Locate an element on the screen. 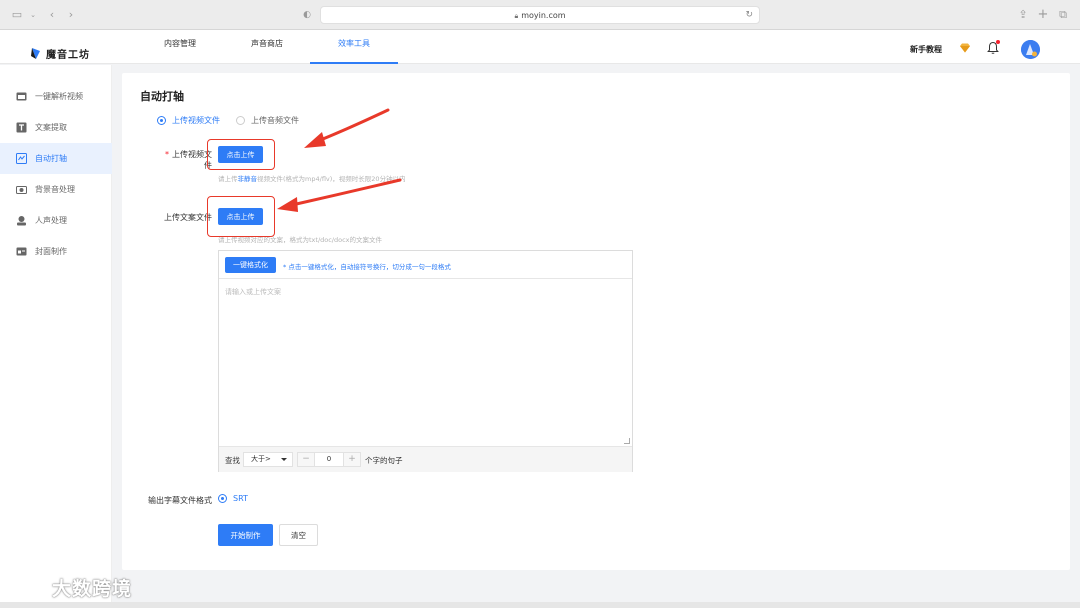 The height and width of the screenshot is (608, 1080). script-textarea: 请输入或上传文案 is located at coordinates (425, 362).